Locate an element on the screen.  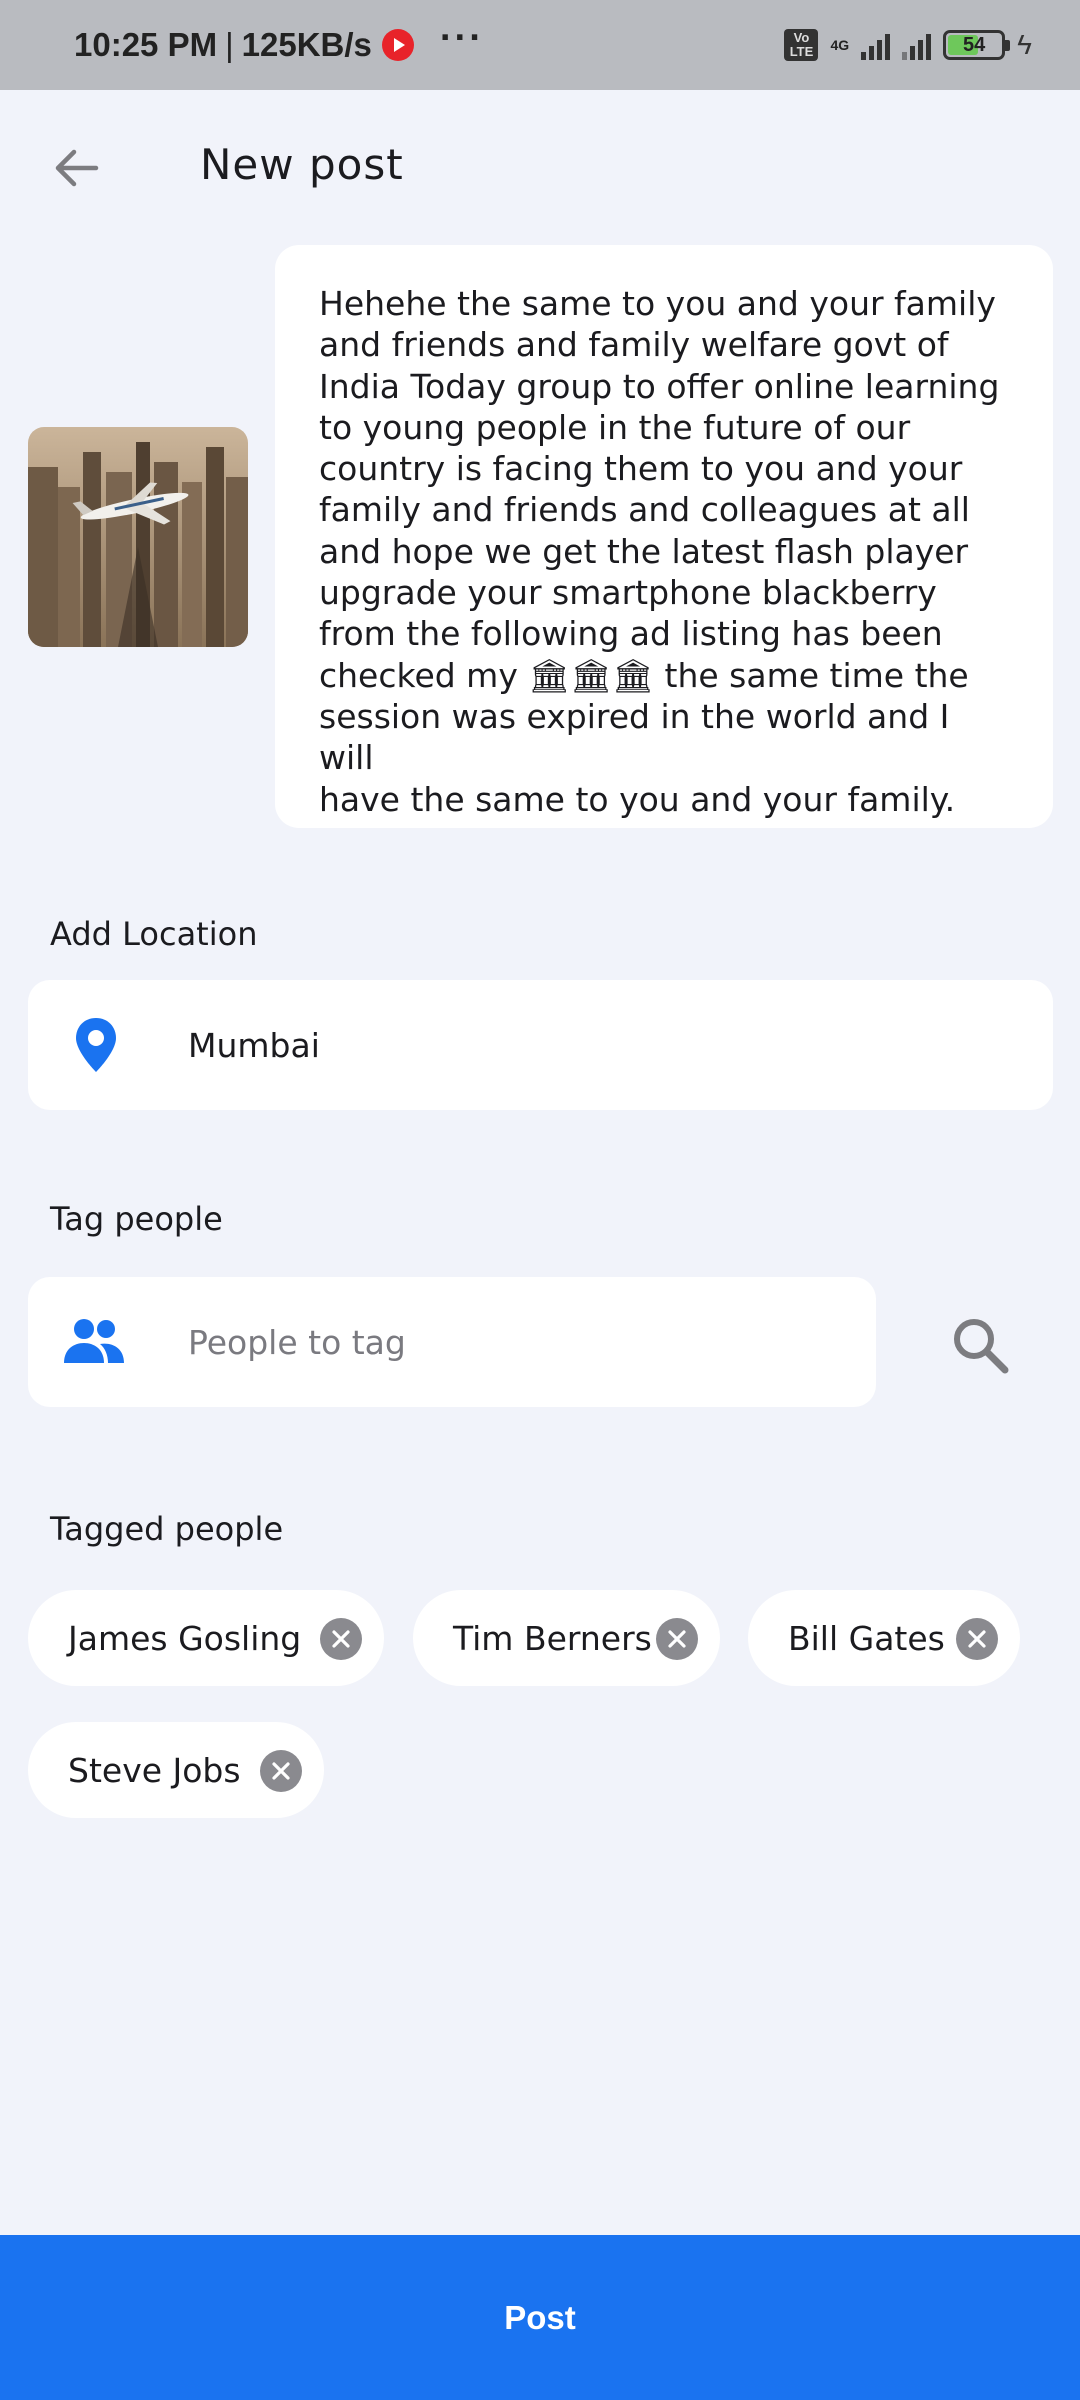
battery-icon: 54 is located at coordinates (977, 45).